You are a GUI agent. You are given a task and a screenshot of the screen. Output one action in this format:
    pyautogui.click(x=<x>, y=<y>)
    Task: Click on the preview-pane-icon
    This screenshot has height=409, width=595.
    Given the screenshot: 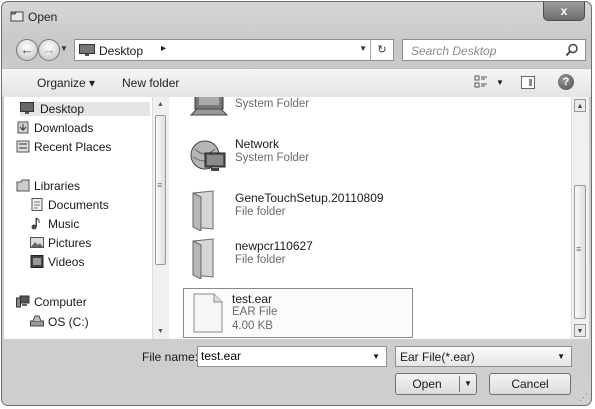 What is the action you would take?
    pyautogui.click(x=528, y=82)
    